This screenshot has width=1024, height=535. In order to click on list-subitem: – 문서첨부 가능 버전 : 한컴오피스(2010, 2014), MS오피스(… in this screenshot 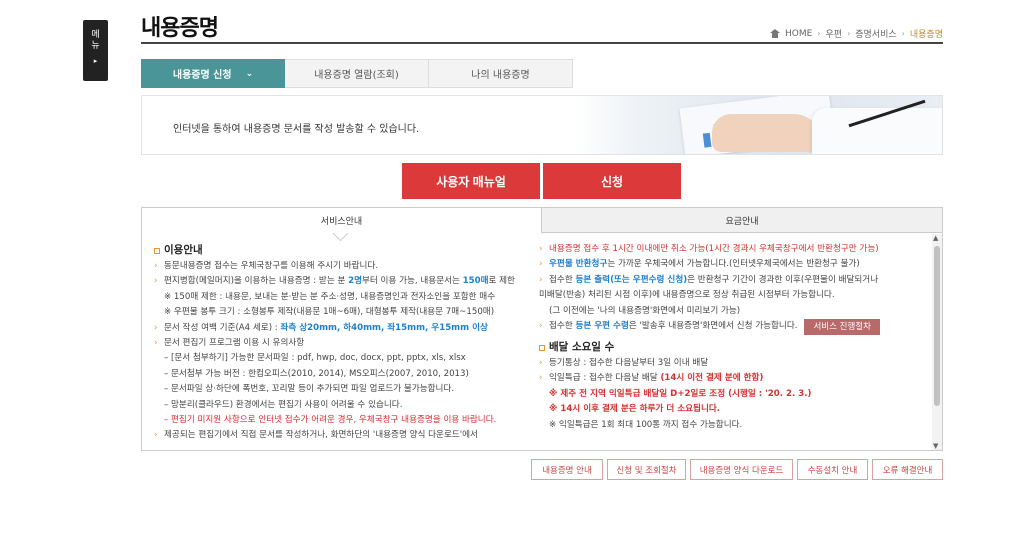, I will do `click(316, 373)`.